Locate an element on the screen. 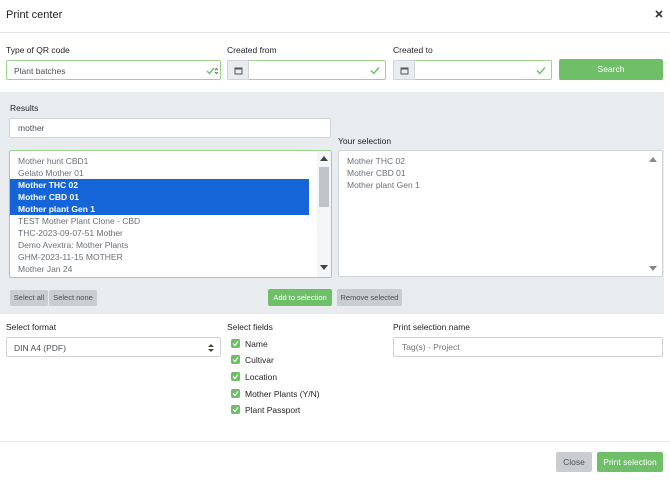 Image resolution: width=670 pixels, height=480 pixels. list-item: TEST Mother Plant Clone - CBD is located at coordinates (159, 221).